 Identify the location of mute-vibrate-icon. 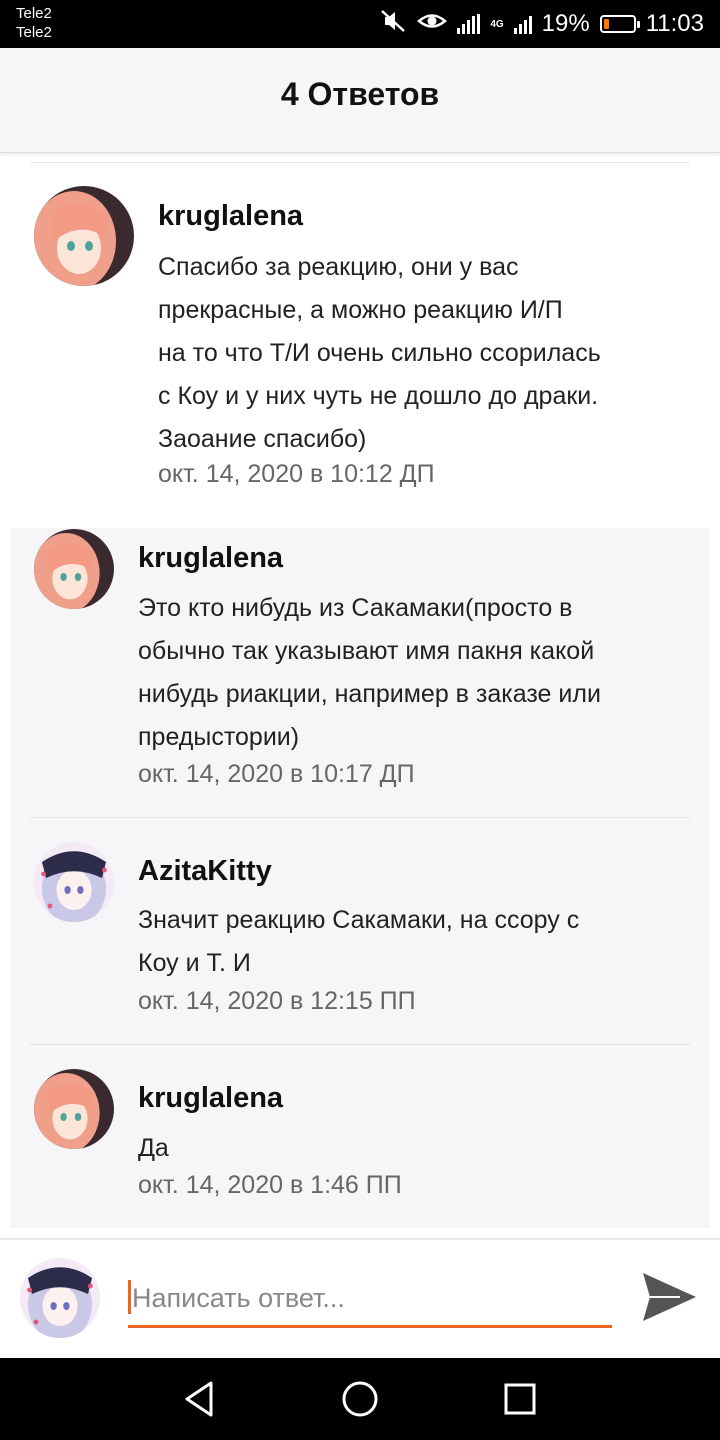
(393, 24).